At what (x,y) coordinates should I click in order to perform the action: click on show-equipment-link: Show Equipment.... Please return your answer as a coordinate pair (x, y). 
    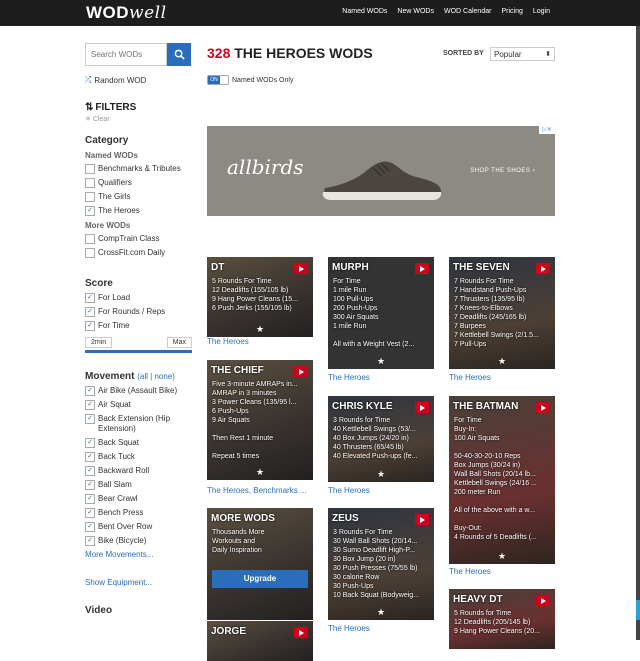
    Looking at the image, I should click on (138, 582).